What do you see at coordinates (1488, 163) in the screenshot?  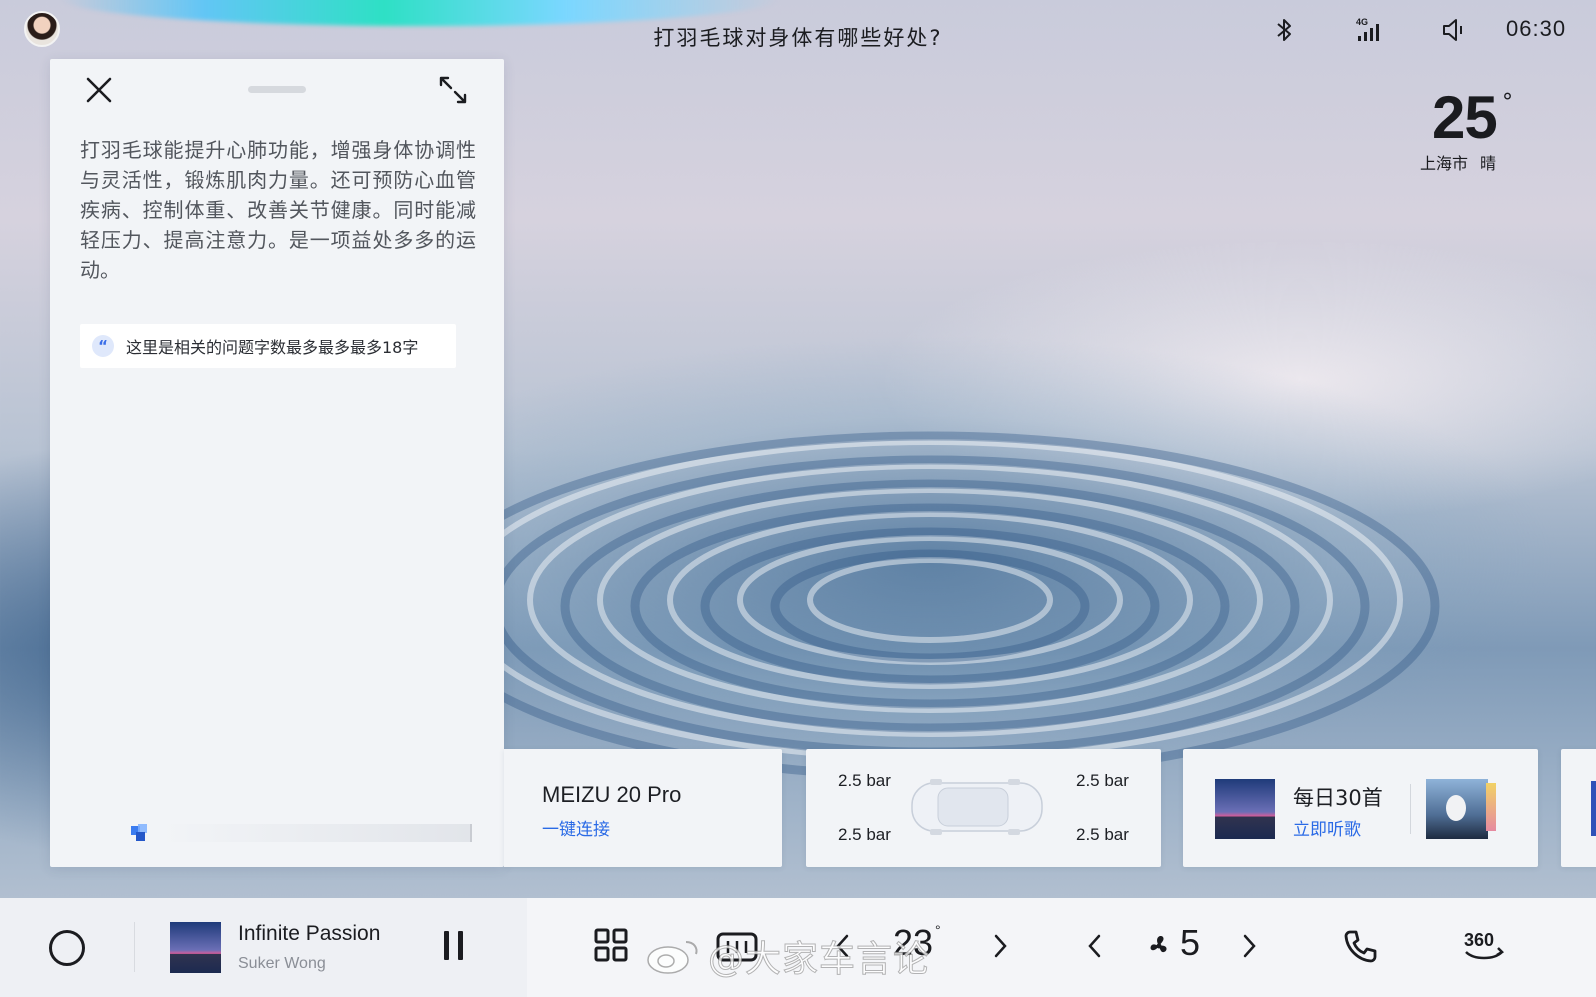 I see `weather-condition: 晴` at bounding box center [1488, 163].